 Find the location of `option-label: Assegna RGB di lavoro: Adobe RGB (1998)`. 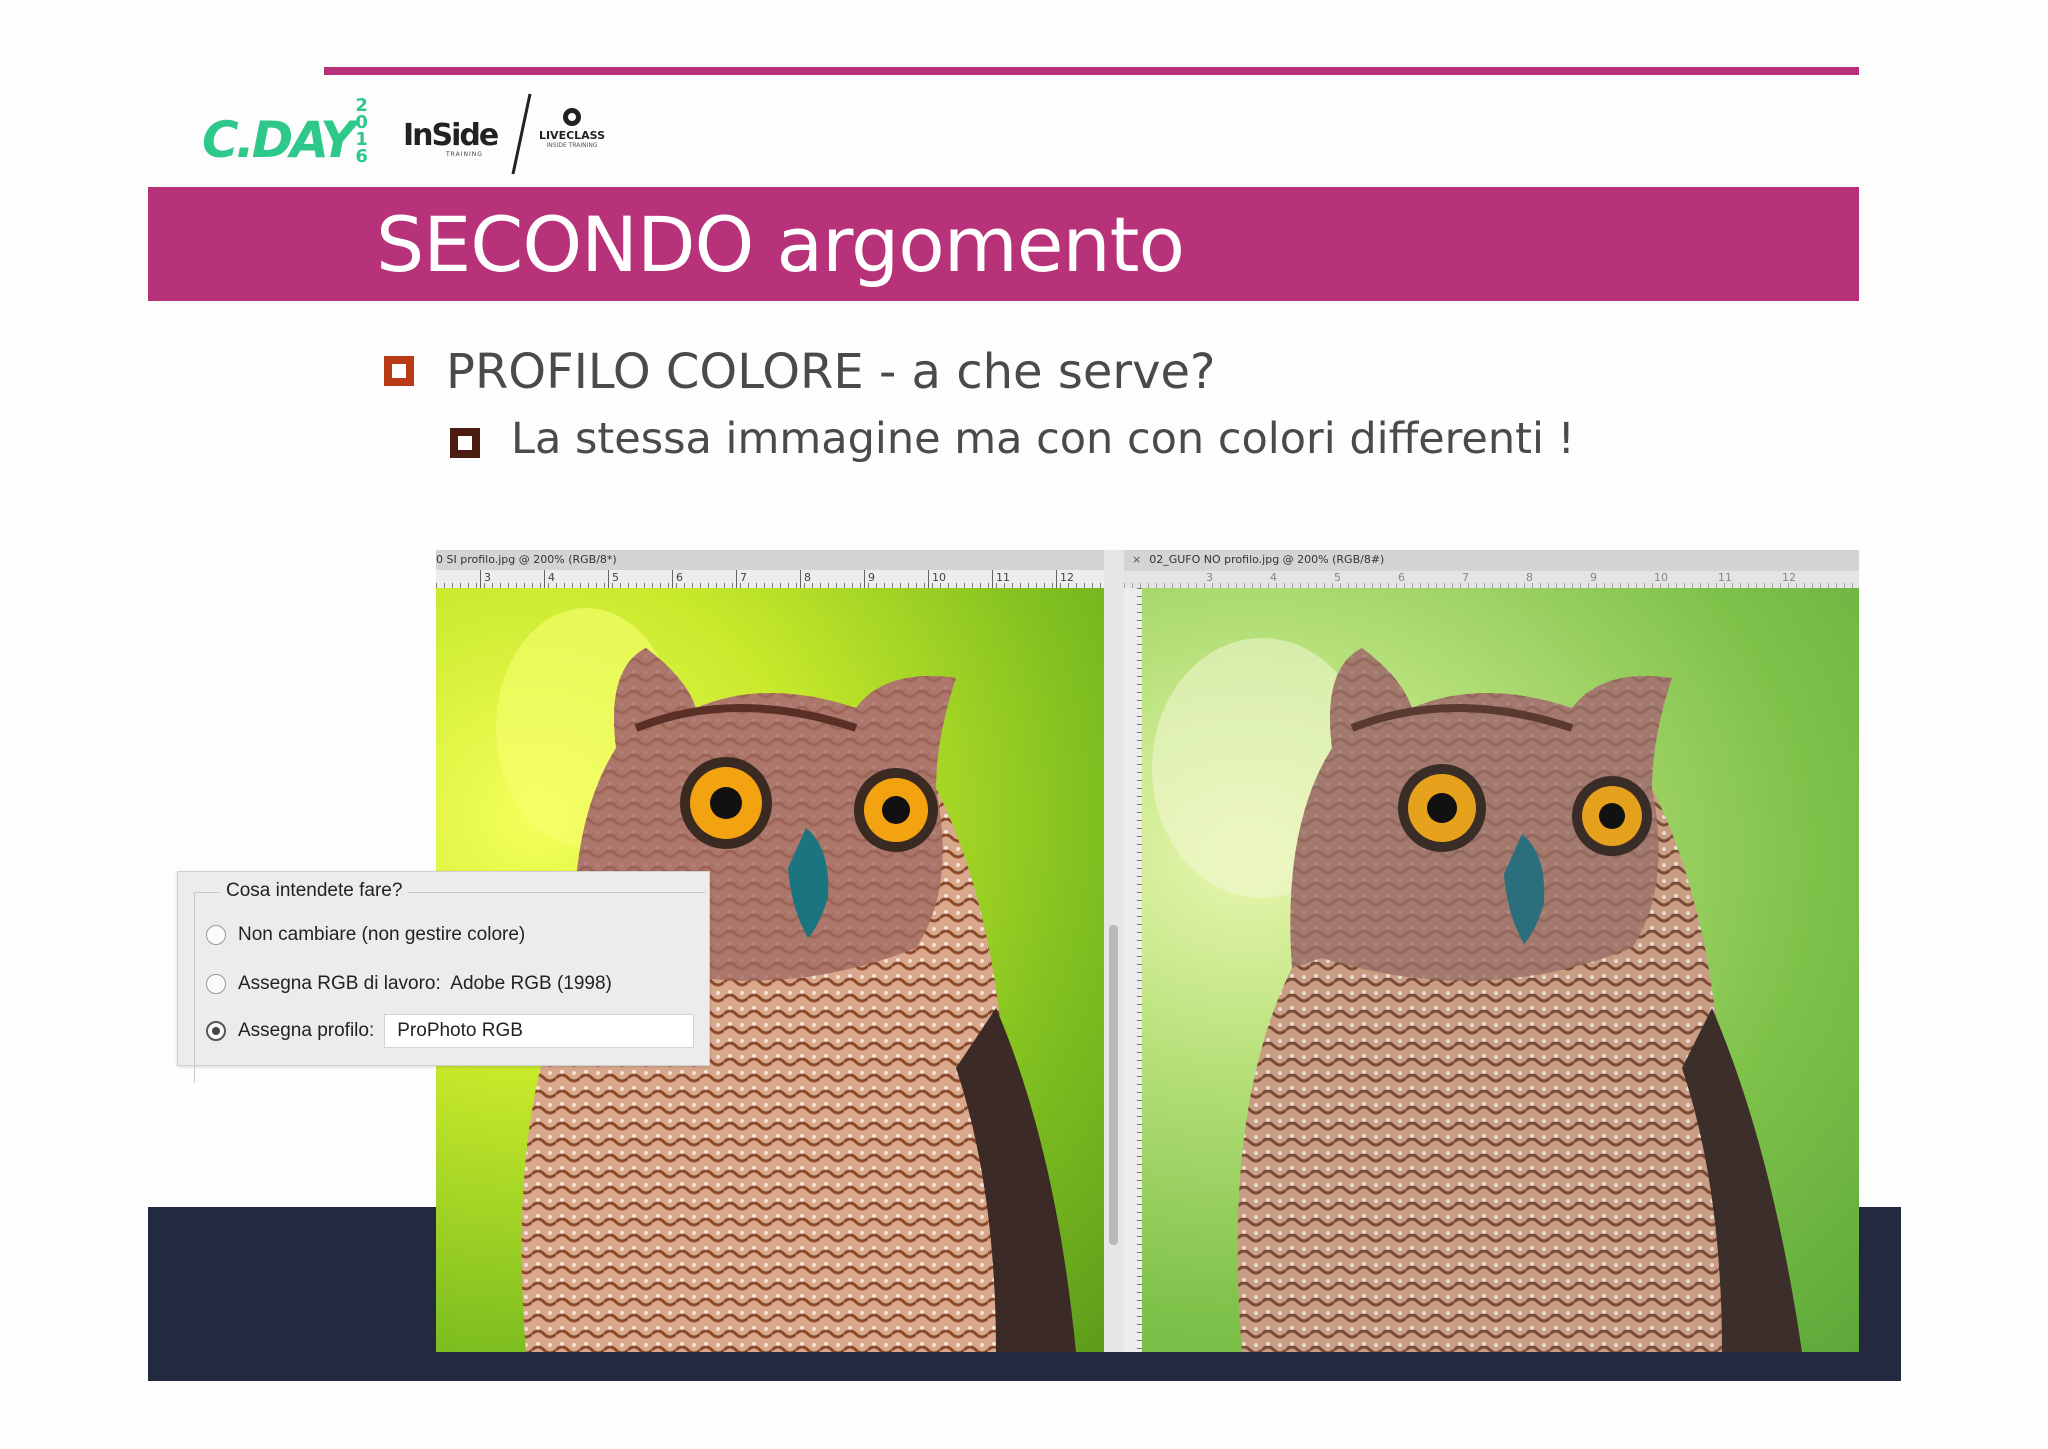

option-label: Assegna RGB di lavoro: Adobe RGB (1998) is located at coordinates (425, 983).